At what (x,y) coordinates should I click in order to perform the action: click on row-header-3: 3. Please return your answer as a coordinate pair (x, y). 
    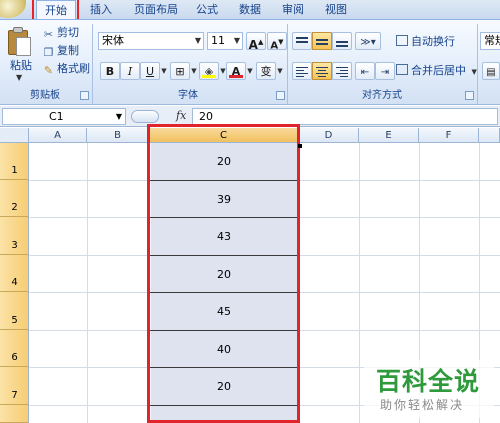
    Looking at the image, I should click on (14, 236).